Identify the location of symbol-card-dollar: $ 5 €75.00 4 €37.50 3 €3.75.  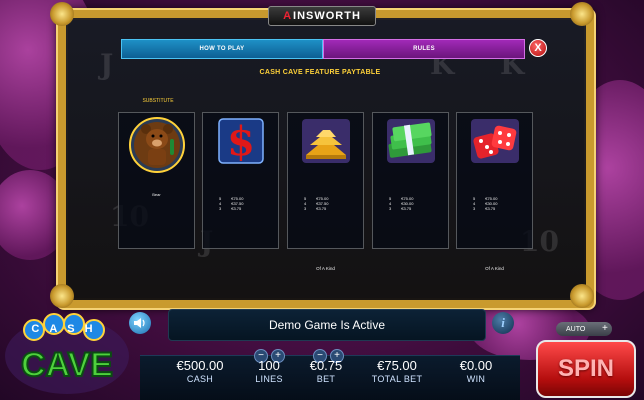
(240, 180).